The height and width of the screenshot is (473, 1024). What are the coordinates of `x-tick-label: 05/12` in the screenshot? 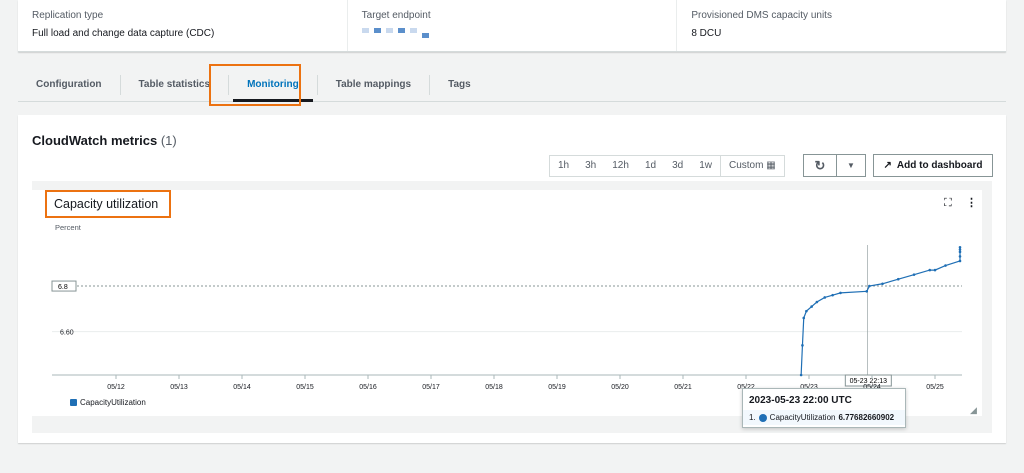 It's located at (116, 387).